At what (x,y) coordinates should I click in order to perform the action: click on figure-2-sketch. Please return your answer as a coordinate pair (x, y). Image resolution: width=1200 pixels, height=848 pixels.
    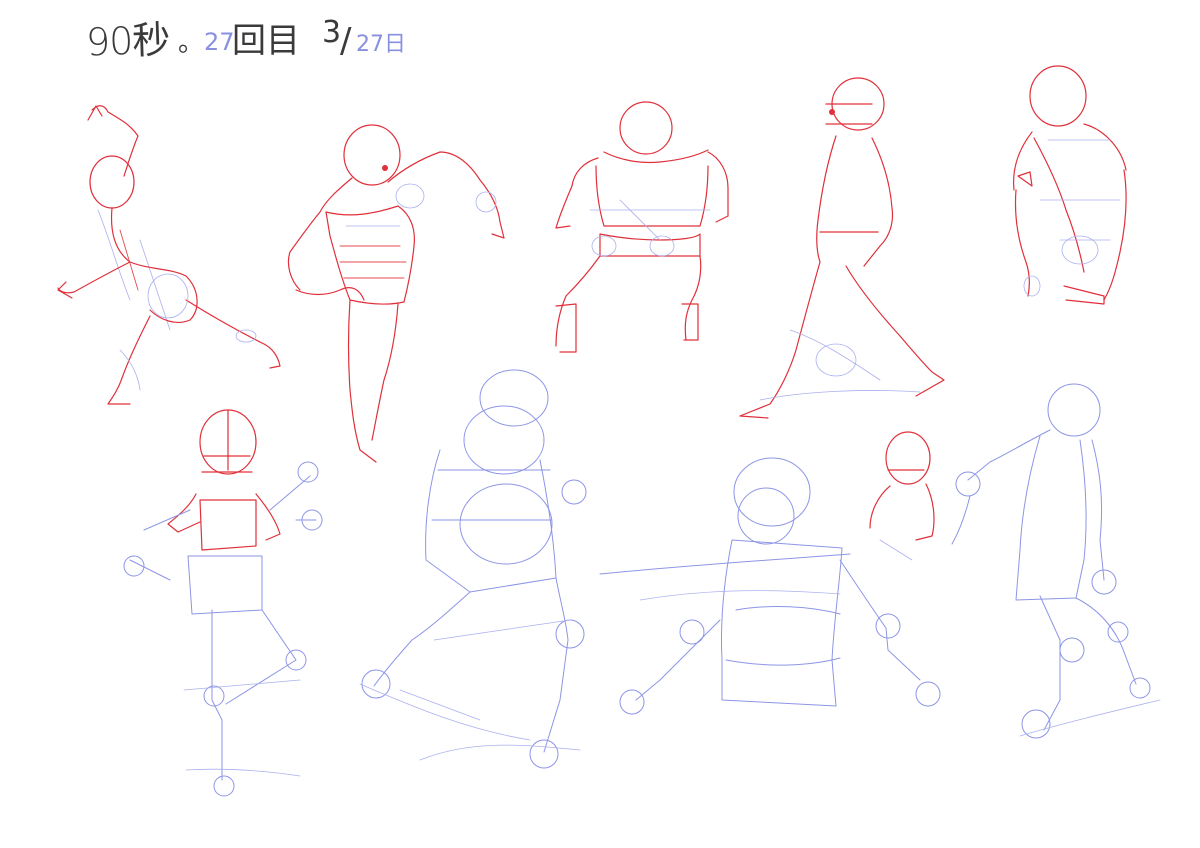
    Looking at the image, I should click on (396, 293).